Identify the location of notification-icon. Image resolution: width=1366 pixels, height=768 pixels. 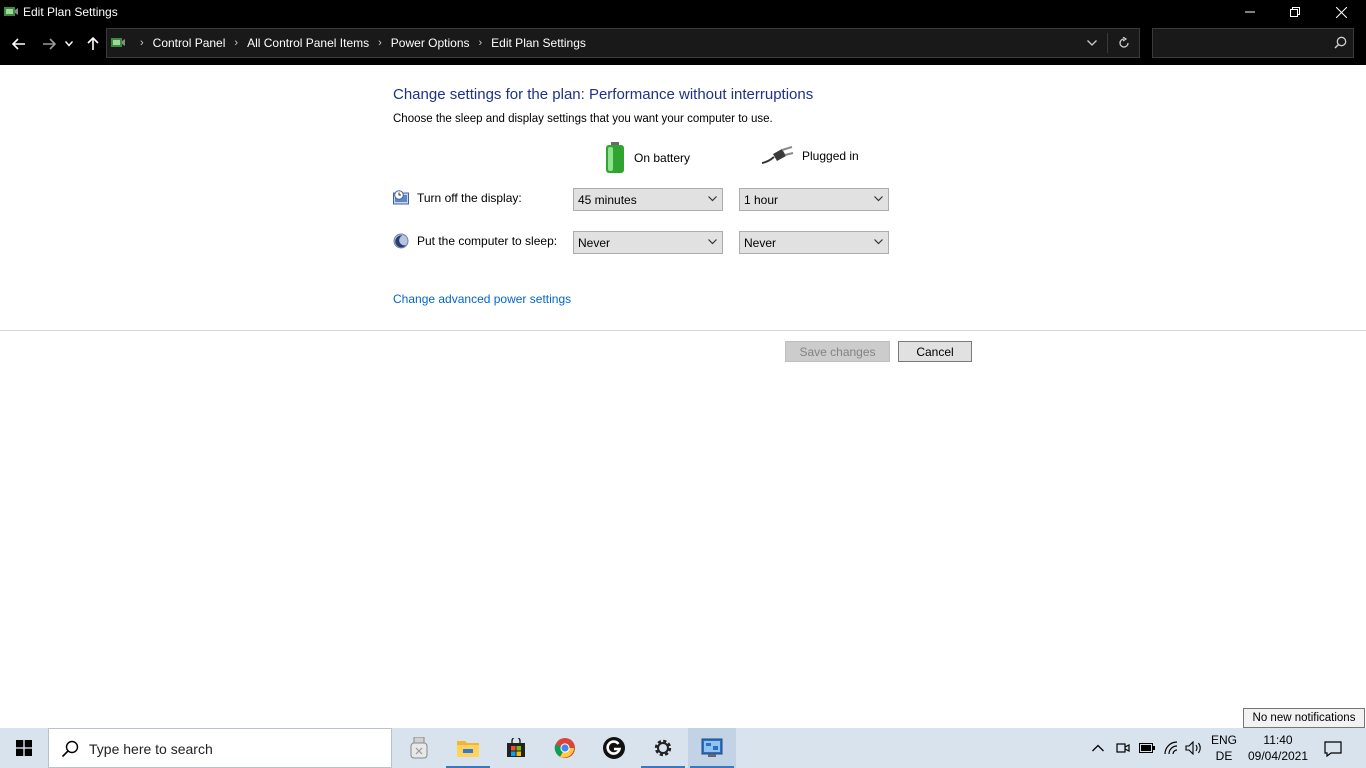
(1333, 749).